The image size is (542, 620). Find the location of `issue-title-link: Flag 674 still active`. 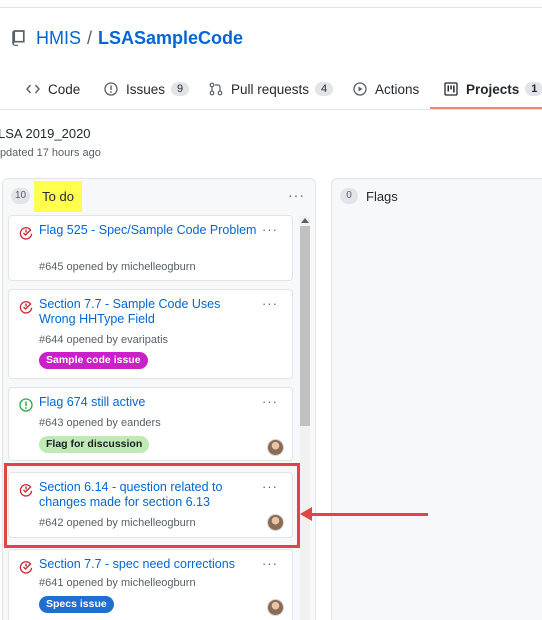

issue-title-link: Flag 674 still active is located at coordinates (148, 402).